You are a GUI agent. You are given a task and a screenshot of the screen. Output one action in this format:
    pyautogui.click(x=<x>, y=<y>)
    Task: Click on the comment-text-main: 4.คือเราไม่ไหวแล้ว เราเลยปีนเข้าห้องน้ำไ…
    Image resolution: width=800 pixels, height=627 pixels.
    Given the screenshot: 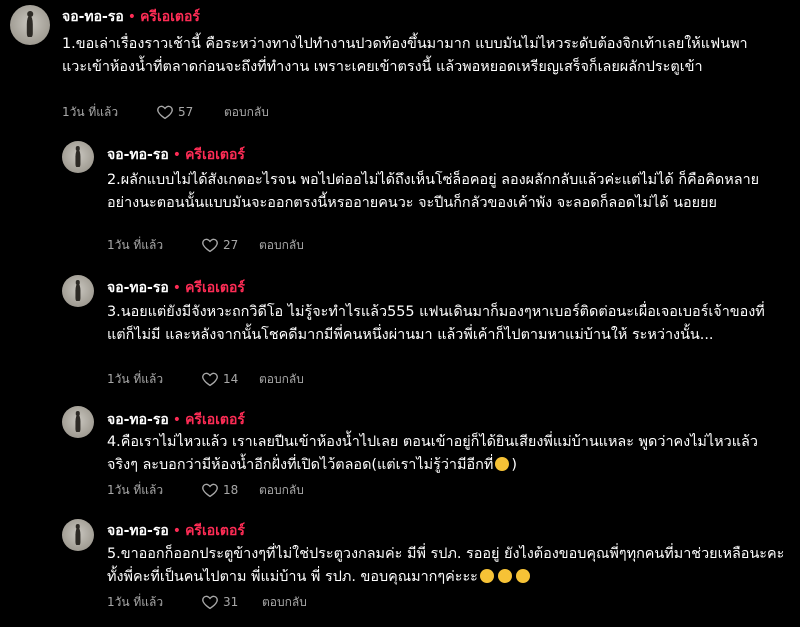 What is the action you would take?
    pyautogui.click(x=432, y=453)
    